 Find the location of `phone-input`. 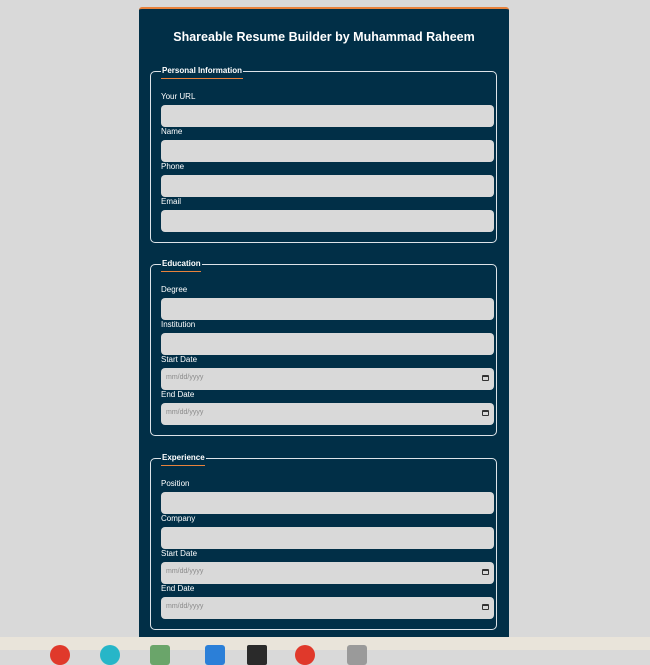

phone-input is located at coordinates (327, 186).